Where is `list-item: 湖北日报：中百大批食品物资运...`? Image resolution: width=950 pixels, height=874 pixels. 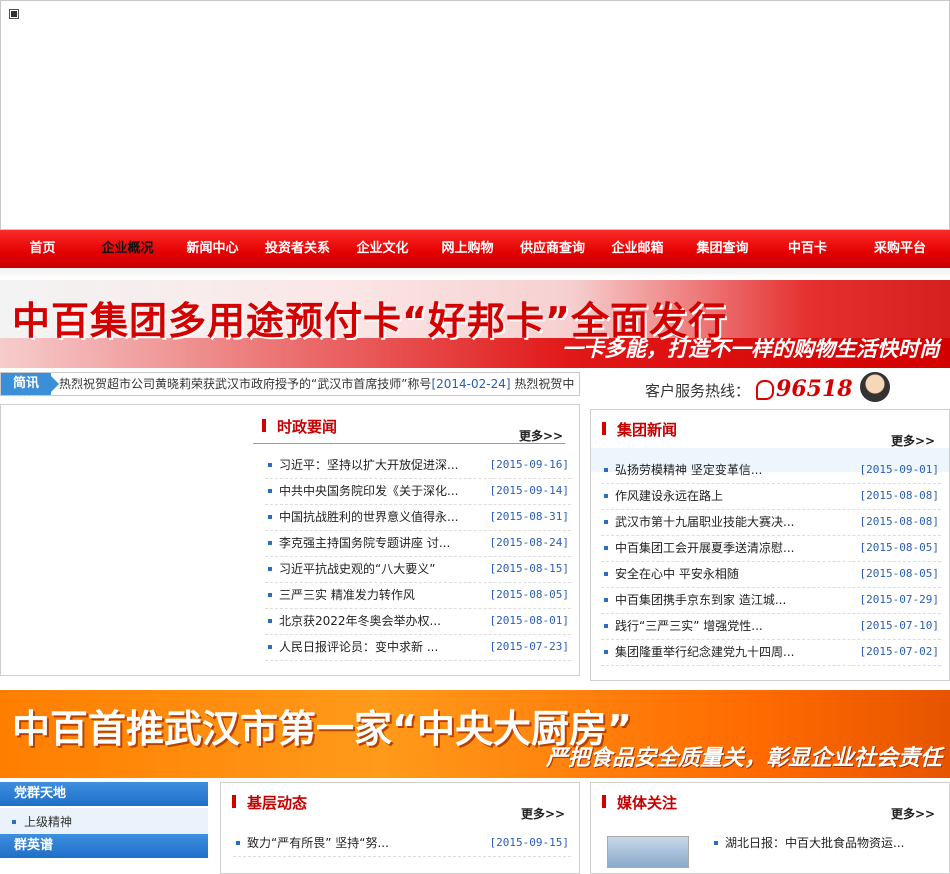
list-item: 湖北日报：中百大批食品物资运... is located at coordinates (826, 843).